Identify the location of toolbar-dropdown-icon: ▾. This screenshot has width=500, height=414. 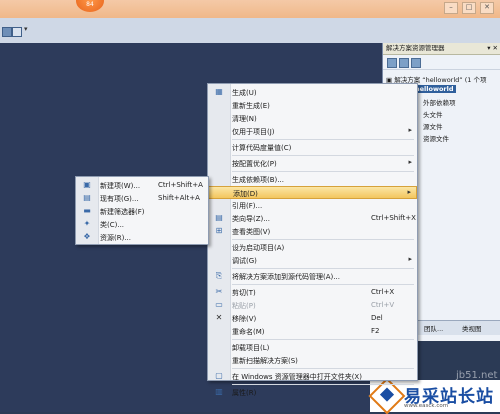
(28, 29).